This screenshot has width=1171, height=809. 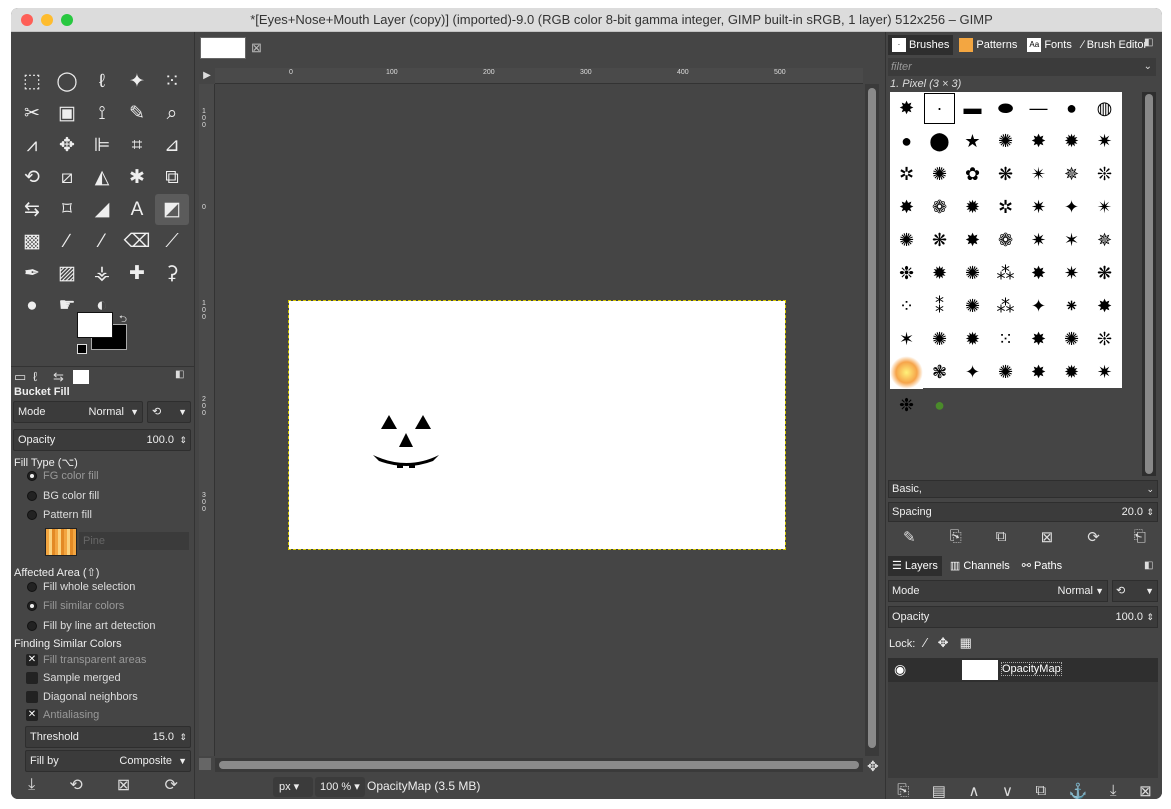 I want to click on duplicate-layer-icon: ⧉, so click(x=1040, y=790).